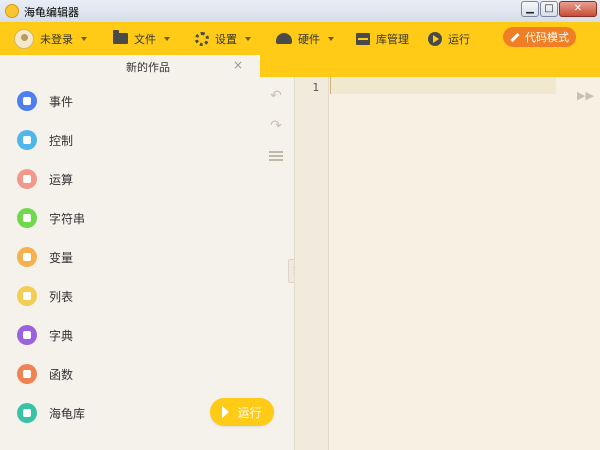 Image resolution: width=600 pixels, height=450 pixels. What do you see at coordinates (276, 156) in the screenshot?
I see `align-icon` at bounding box center [276, 156].